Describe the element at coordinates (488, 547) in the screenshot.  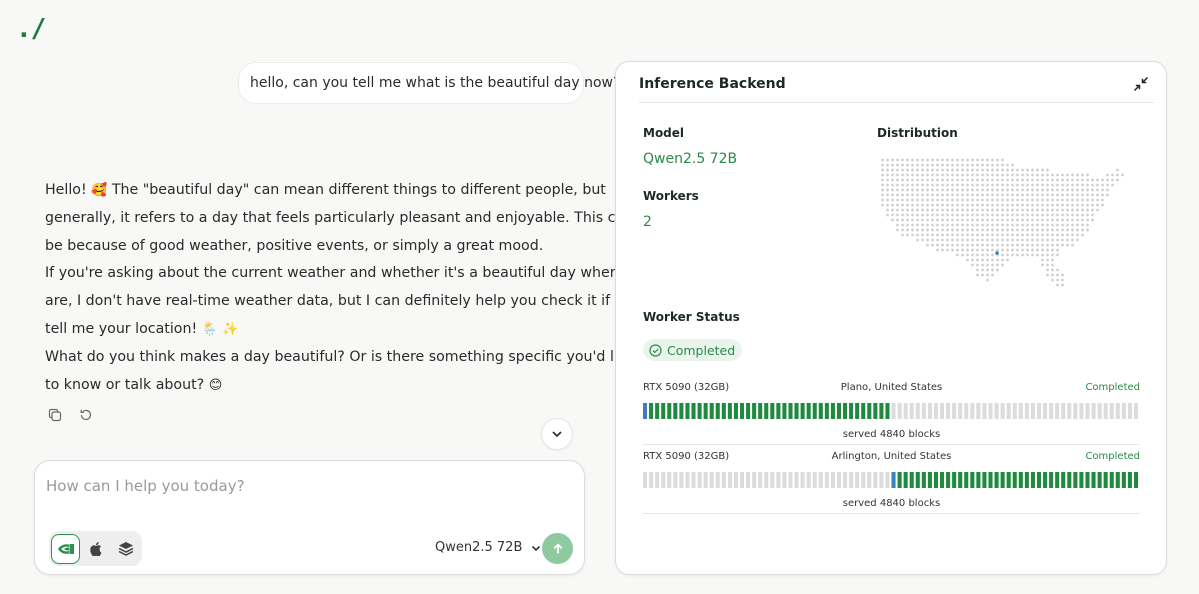
I see `model-selector: Qwen2.5 72B` at that location.